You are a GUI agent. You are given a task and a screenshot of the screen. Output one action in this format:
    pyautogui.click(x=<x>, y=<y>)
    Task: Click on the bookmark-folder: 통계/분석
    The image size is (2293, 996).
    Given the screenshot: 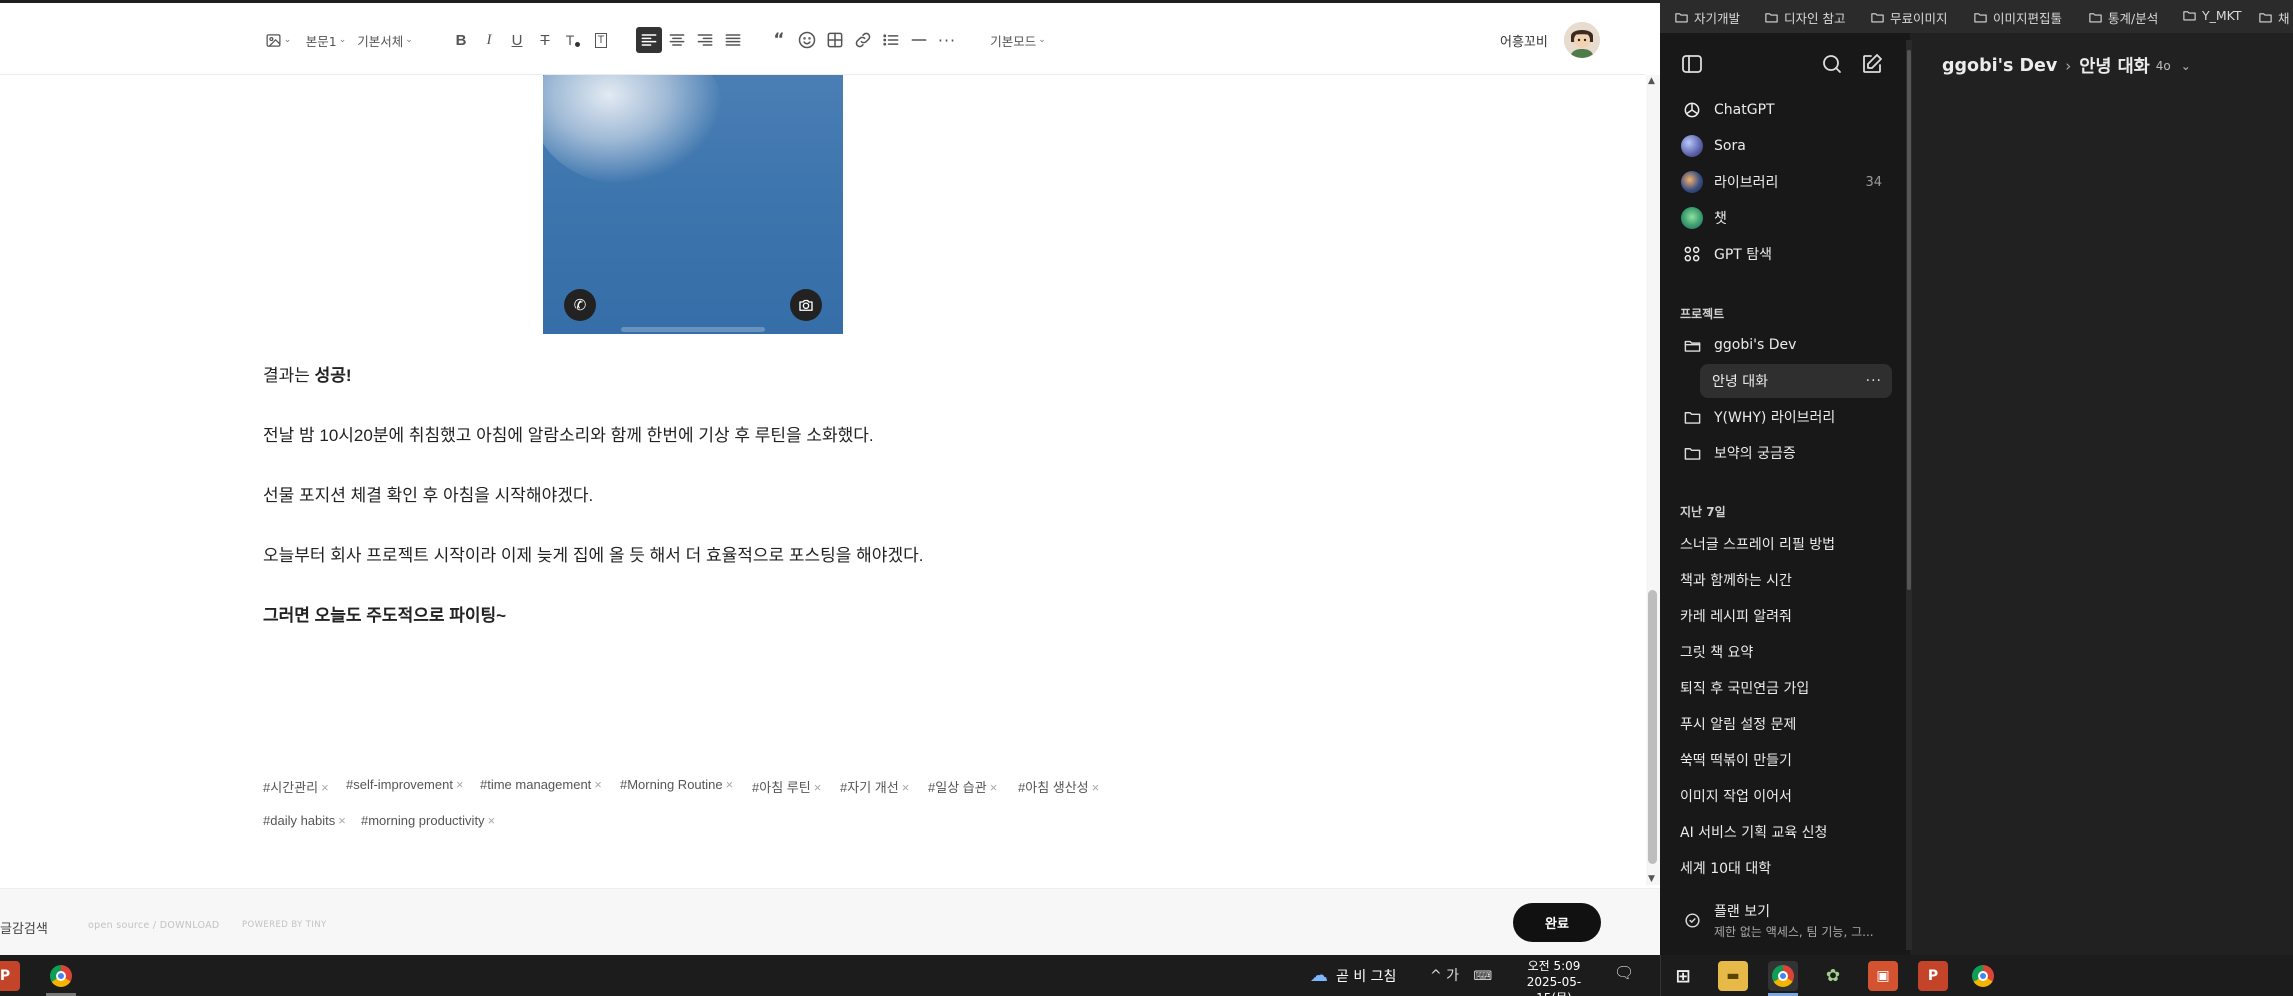 What is the action you would take?
    pyautogui.click(x=2123, y=17)
    